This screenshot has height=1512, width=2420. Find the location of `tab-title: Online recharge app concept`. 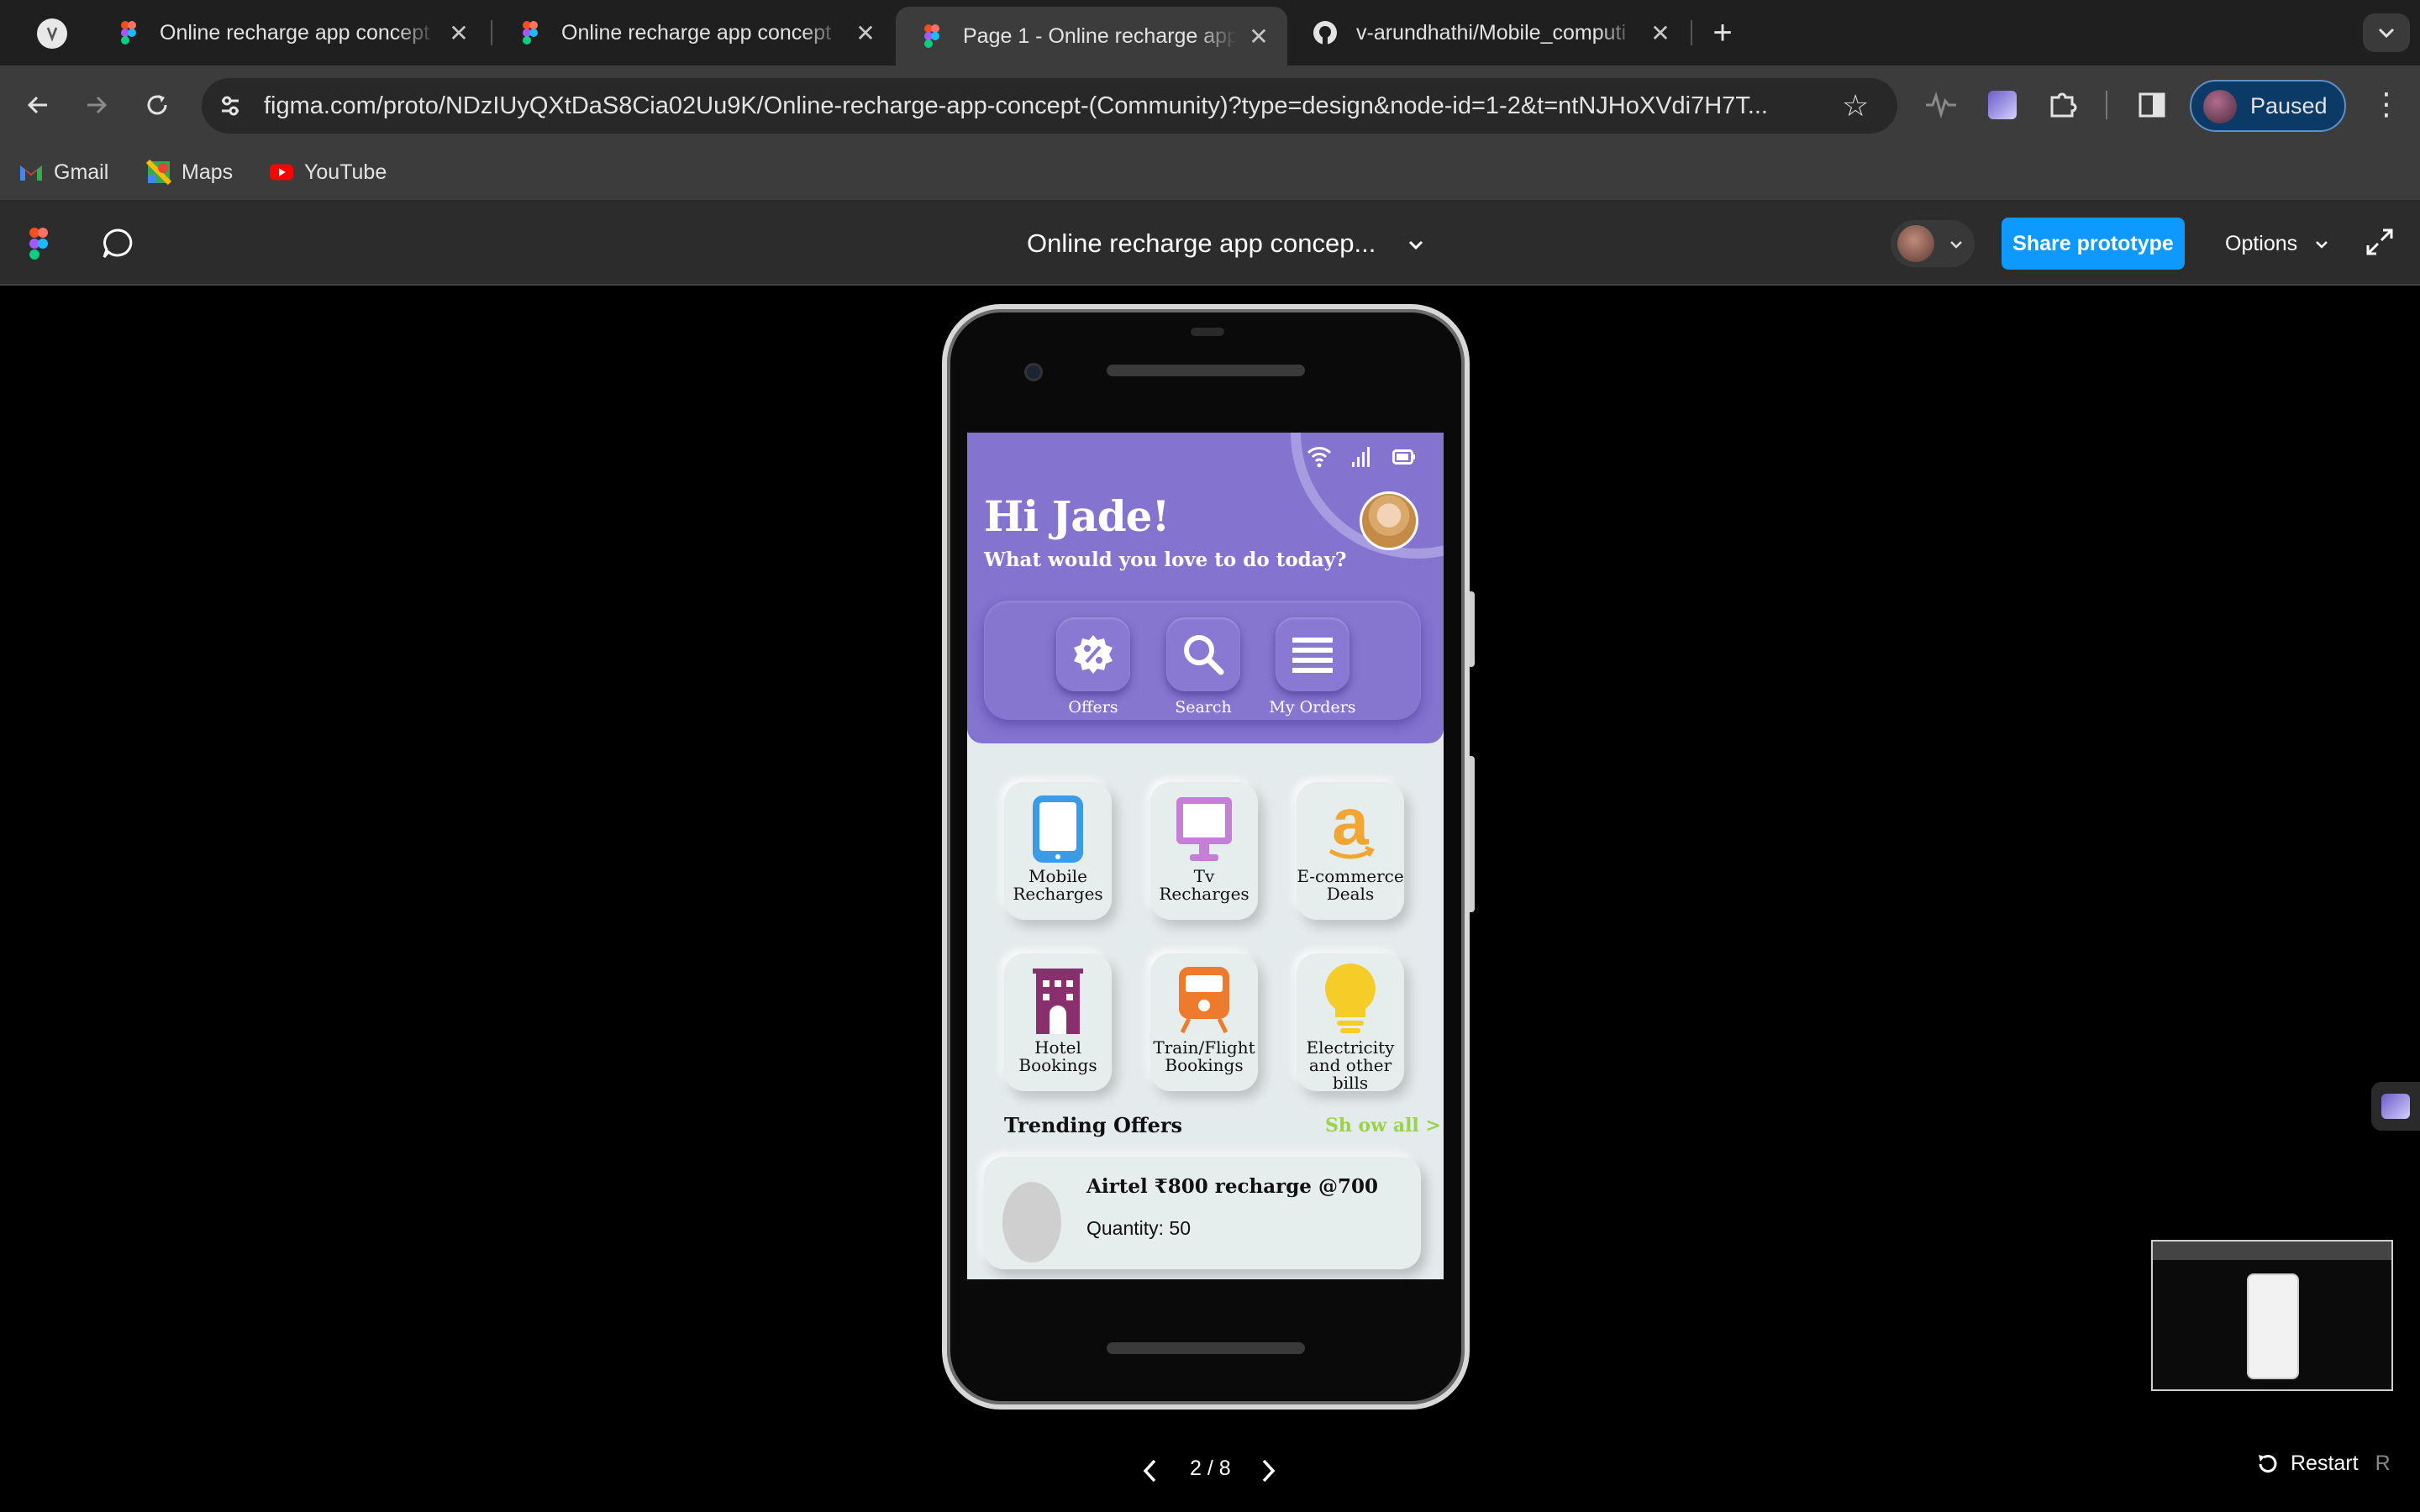

tab-title: Online recharge app concept is located at coordinates (295, 32).